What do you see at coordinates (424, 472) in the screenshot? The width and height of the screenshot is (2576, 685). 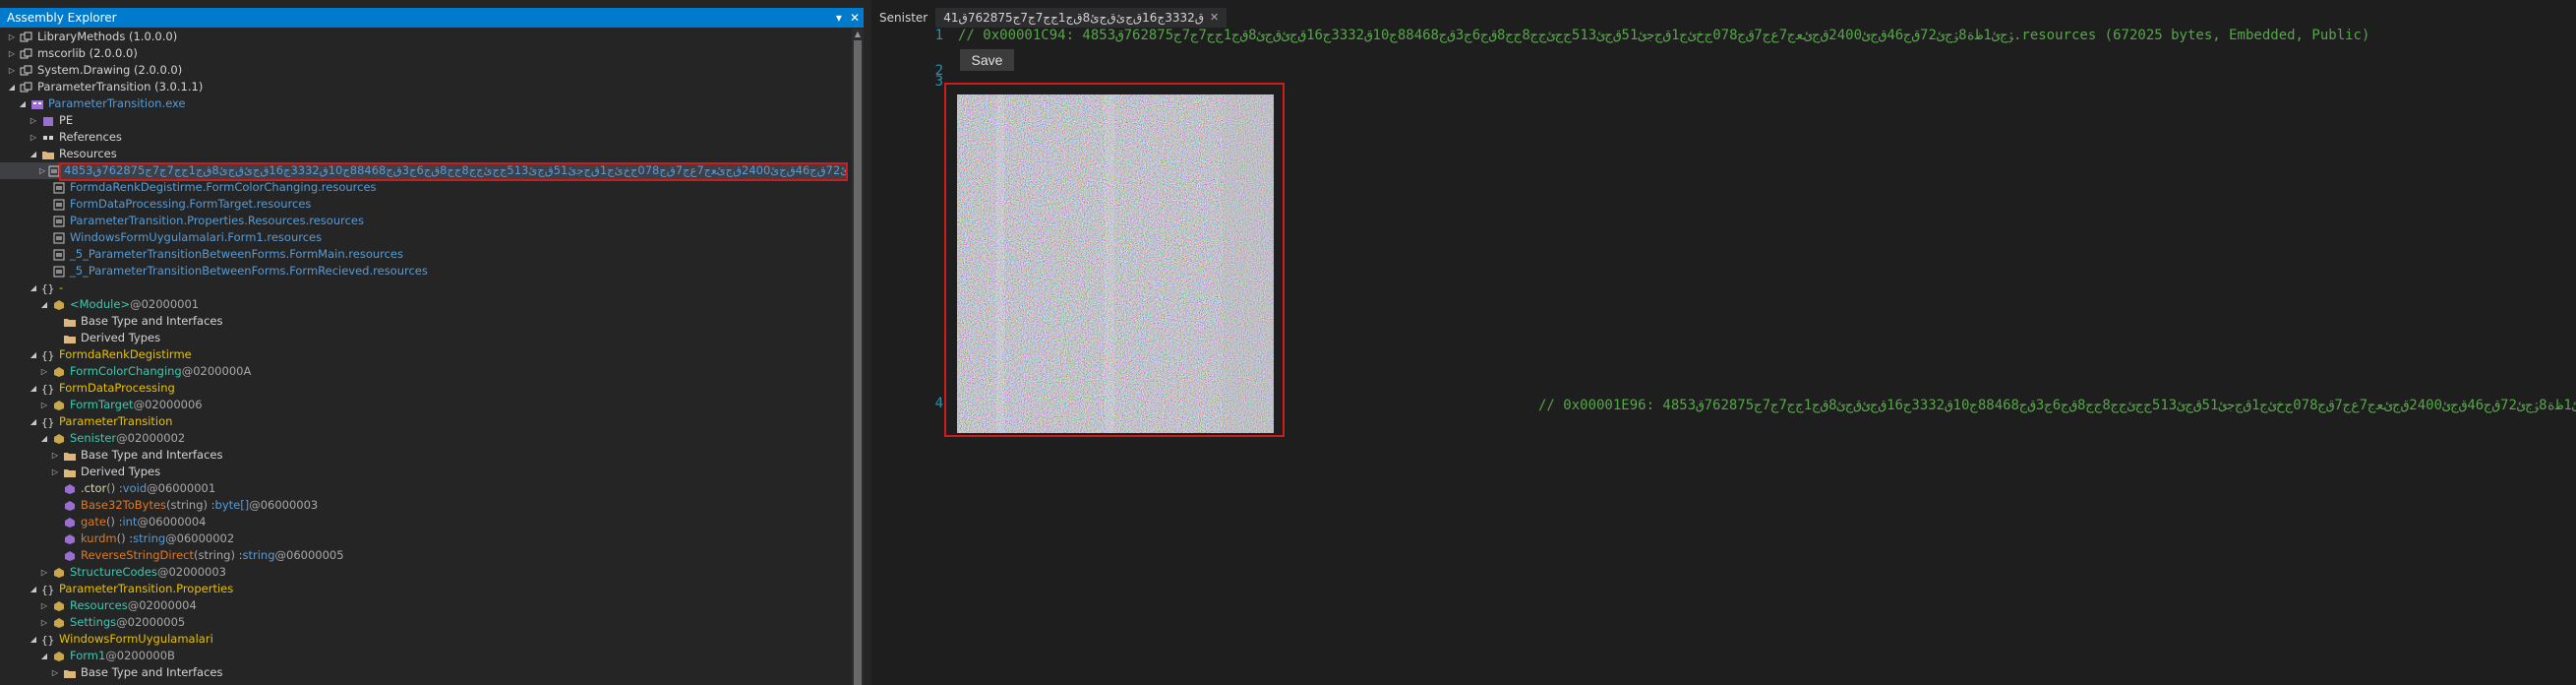 I see `tree-row: ▷ Derived Types` at bounding box center [424, 472].